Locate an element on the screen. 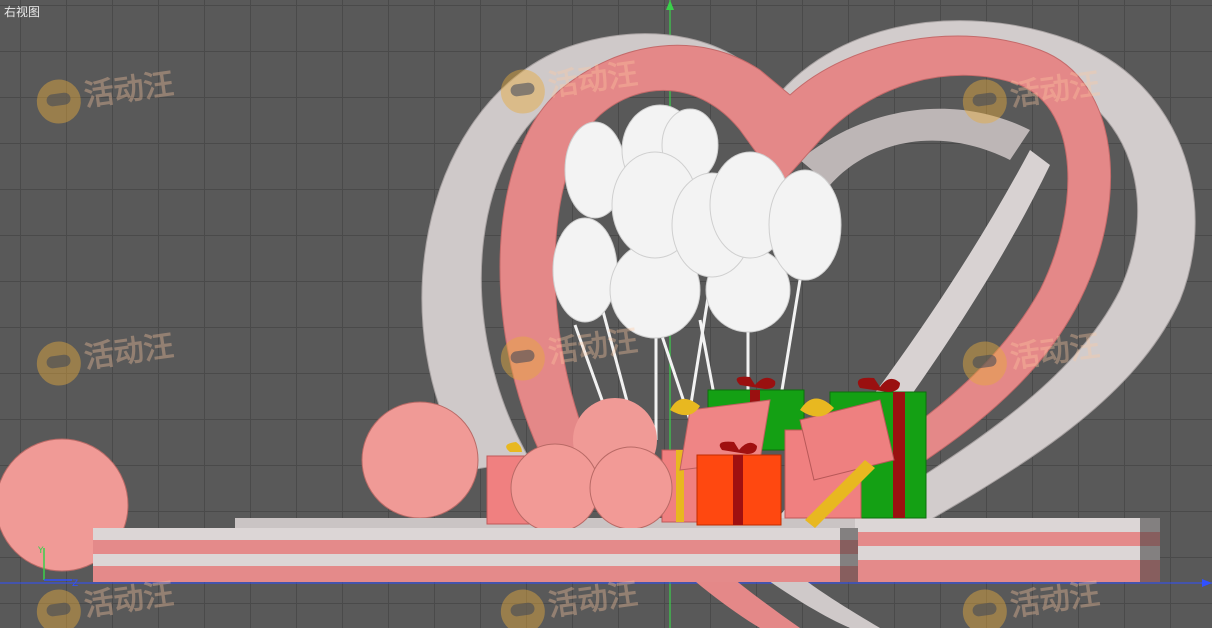 Image resolution: width=1212 pixels, height=628 pixels. y-axis-arrow is located at coordinates (670, 5).